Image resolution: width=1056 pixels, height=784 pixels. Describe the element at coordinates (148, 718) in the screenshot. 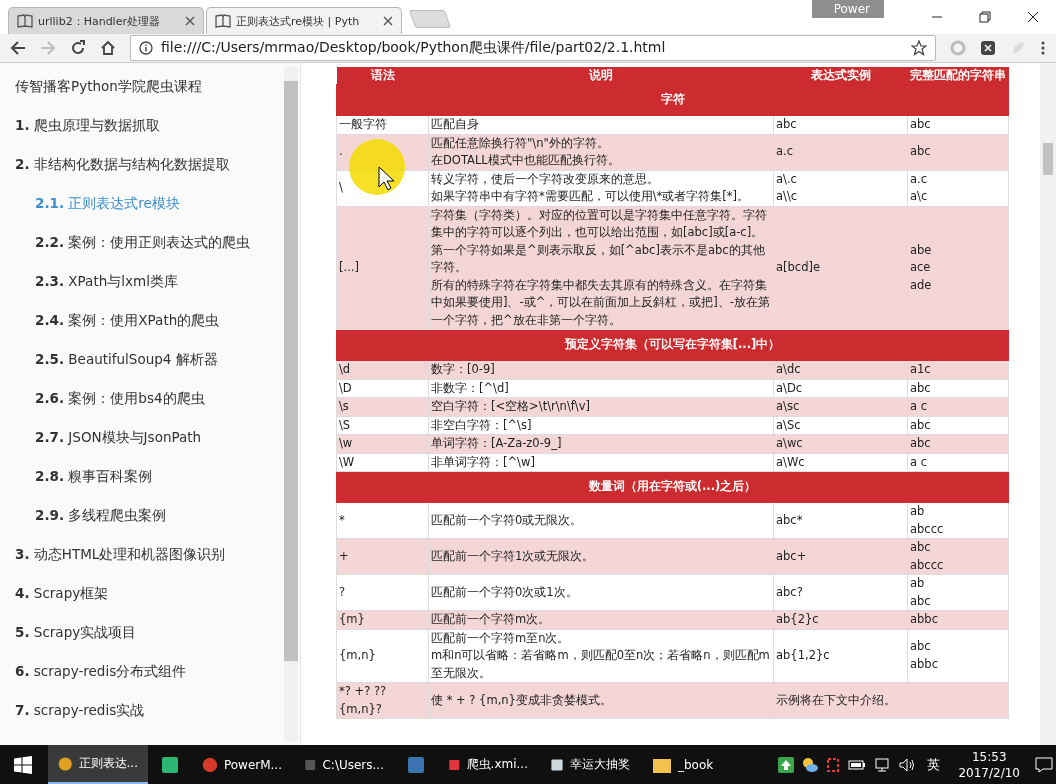

I see `chapter-link: 7. scrapy-redis实战` at that location.